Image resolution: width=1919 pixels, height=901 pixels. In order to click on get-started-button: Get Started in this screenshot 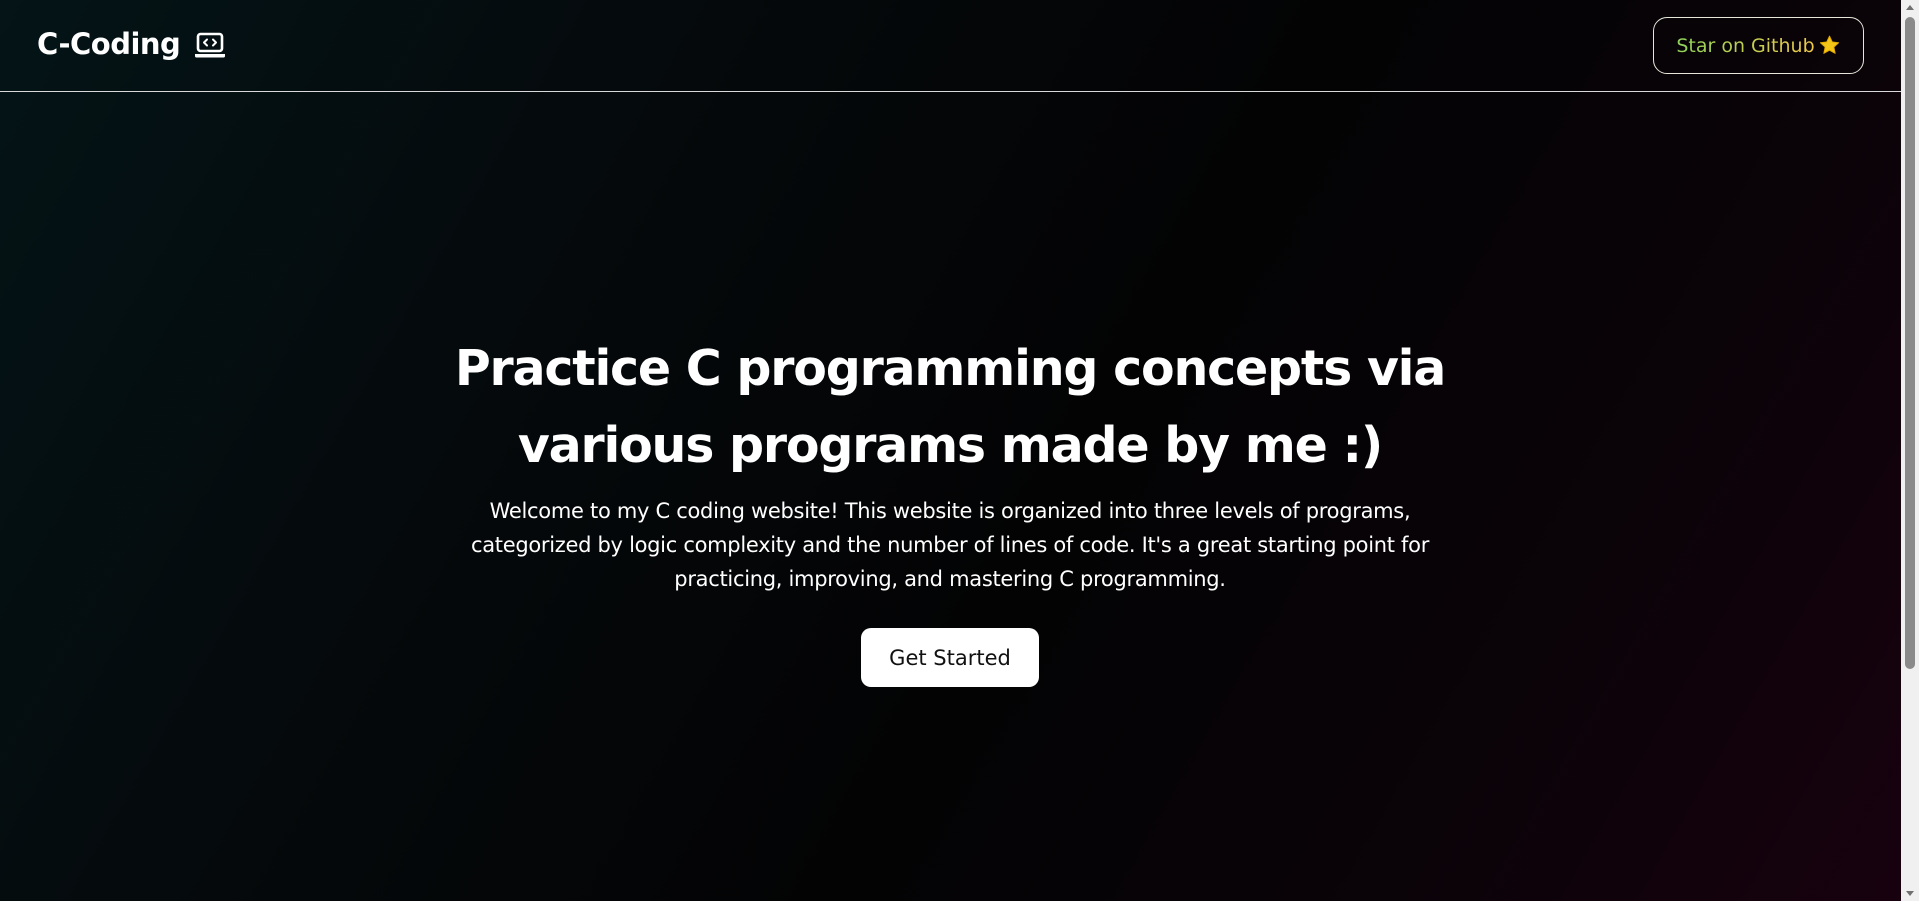, I will do `click(950, 657)`.